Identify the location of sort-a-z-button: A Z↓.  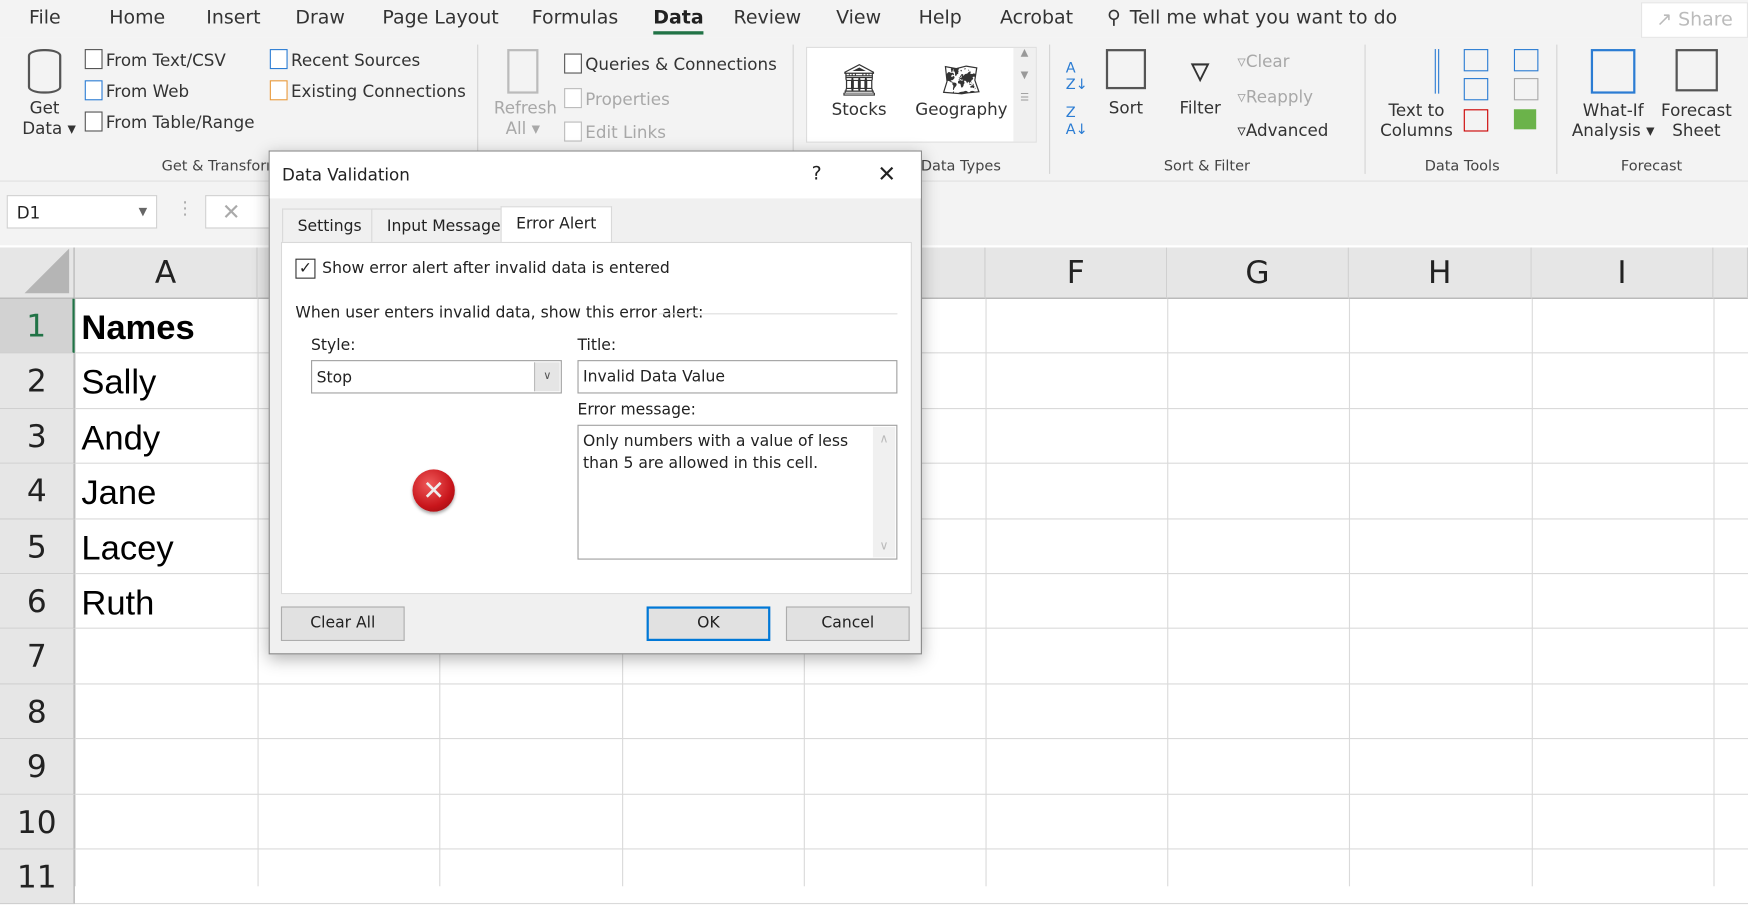
(1077, 76).